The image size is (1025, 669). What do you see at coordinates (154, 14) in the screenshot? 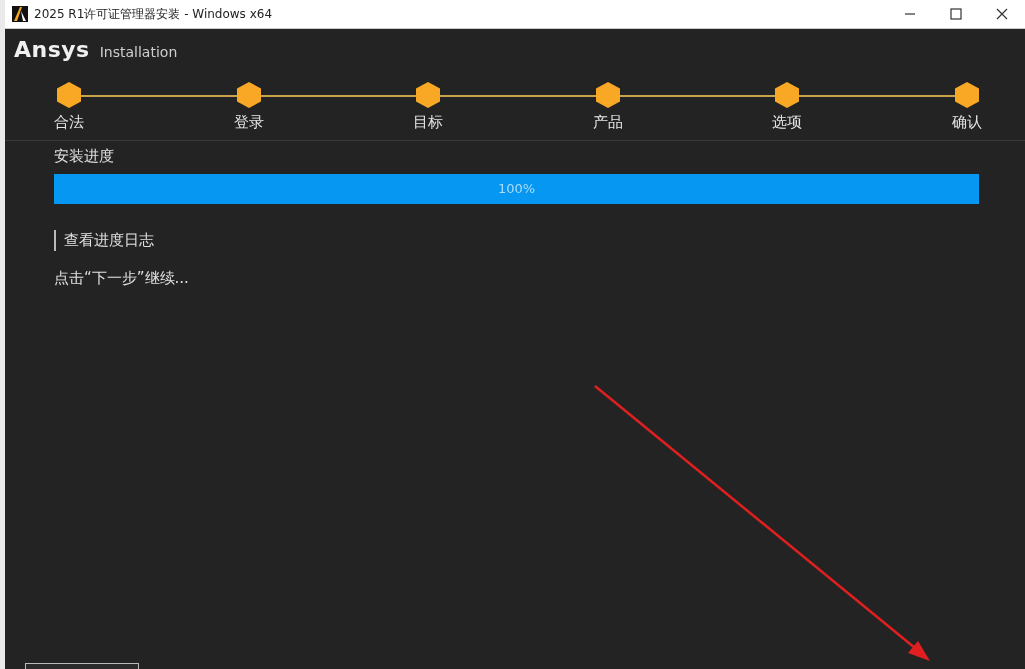
I see `window-title: 2025 R1许可证管理器安装 - Windows x64` at bounding box center [154, 14].